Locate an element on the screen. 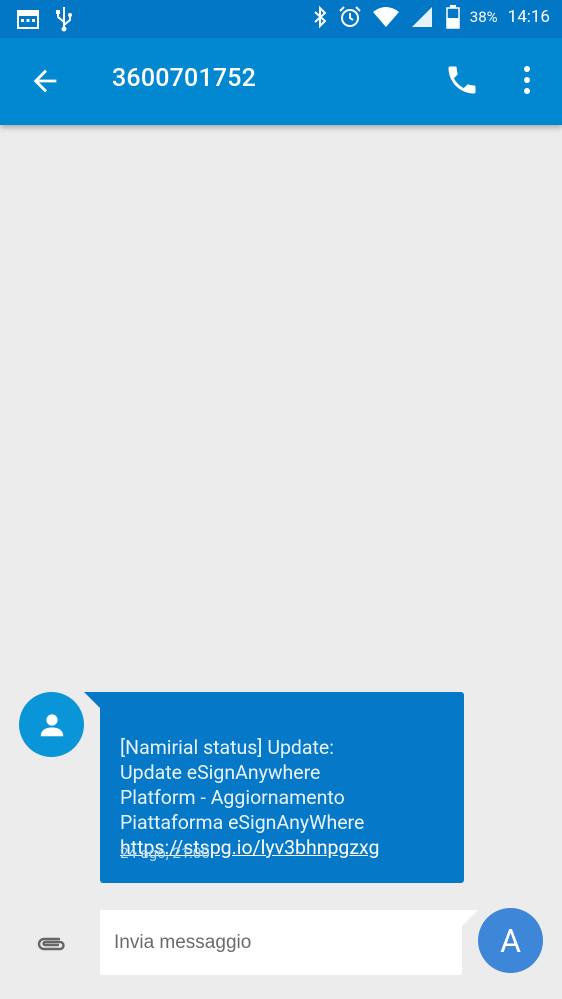  send-button-label: A is located at coordinates (510, 940).